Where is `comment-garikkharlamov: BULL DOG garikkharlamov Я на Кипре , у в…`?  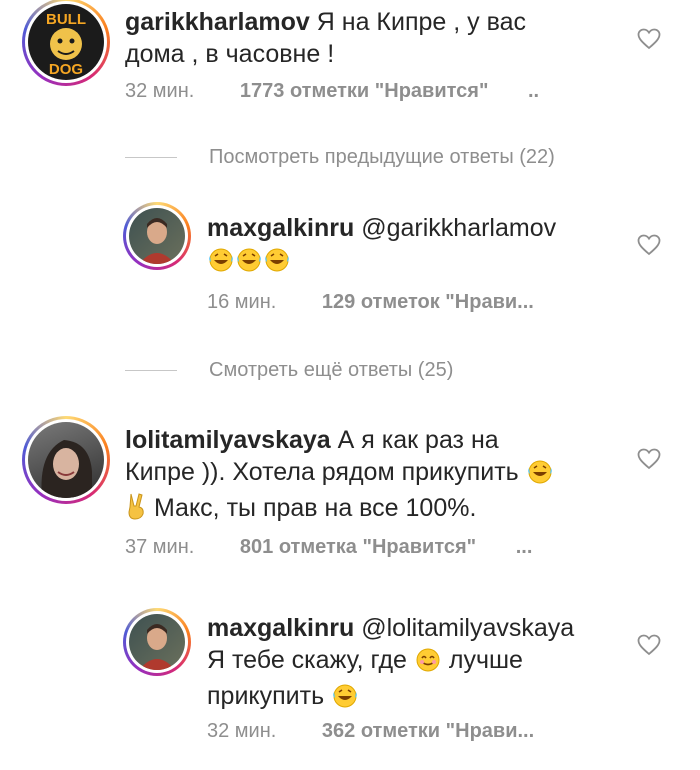
comment-garikkharlamov: BULL DOG garikkharlamov Я на Кипре , у в… is located at coordinates (350, 57).